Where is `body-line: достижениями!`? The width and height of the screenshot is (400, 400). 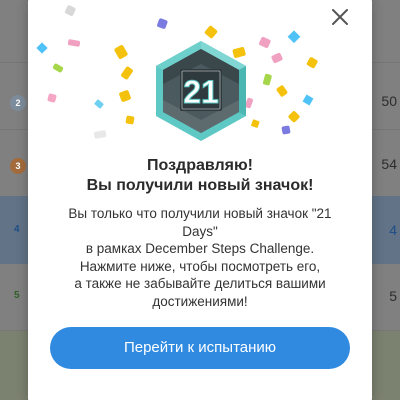
body-line: достижениями! is located at coordinates (200, 301).